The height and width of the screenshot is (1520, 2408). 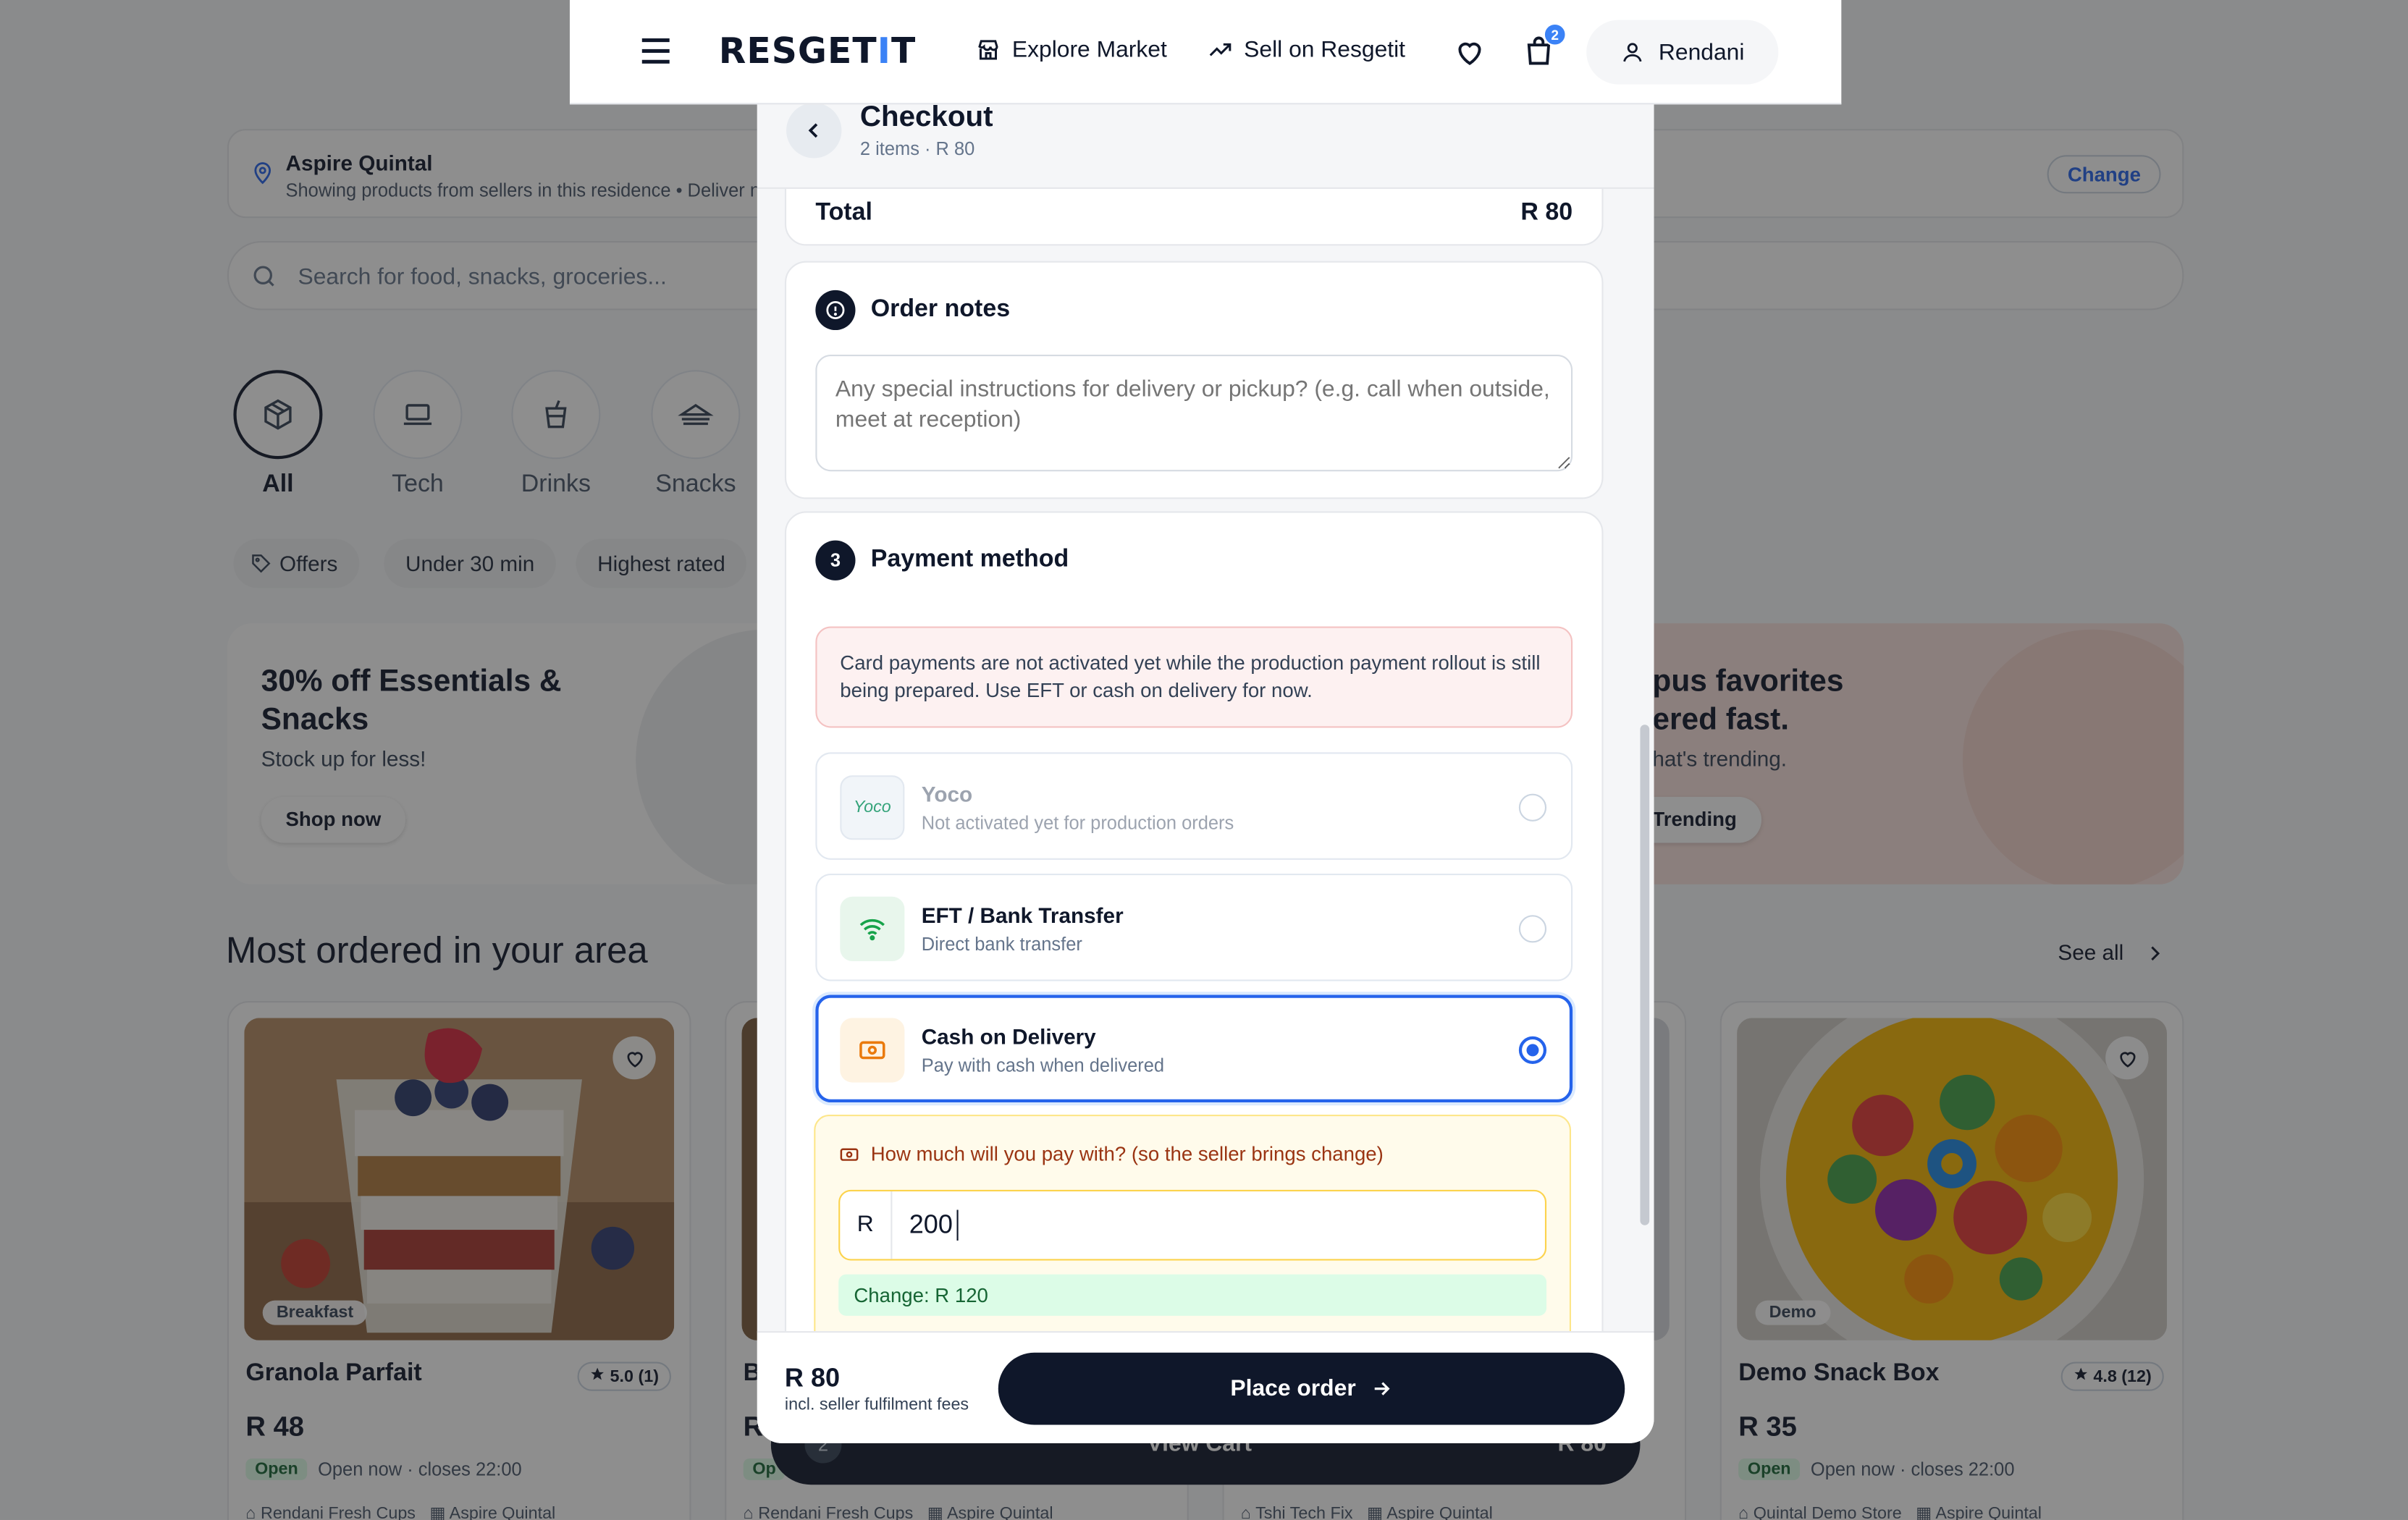 I want to click on user-name: Rendani, so click(x=1701, y=52).